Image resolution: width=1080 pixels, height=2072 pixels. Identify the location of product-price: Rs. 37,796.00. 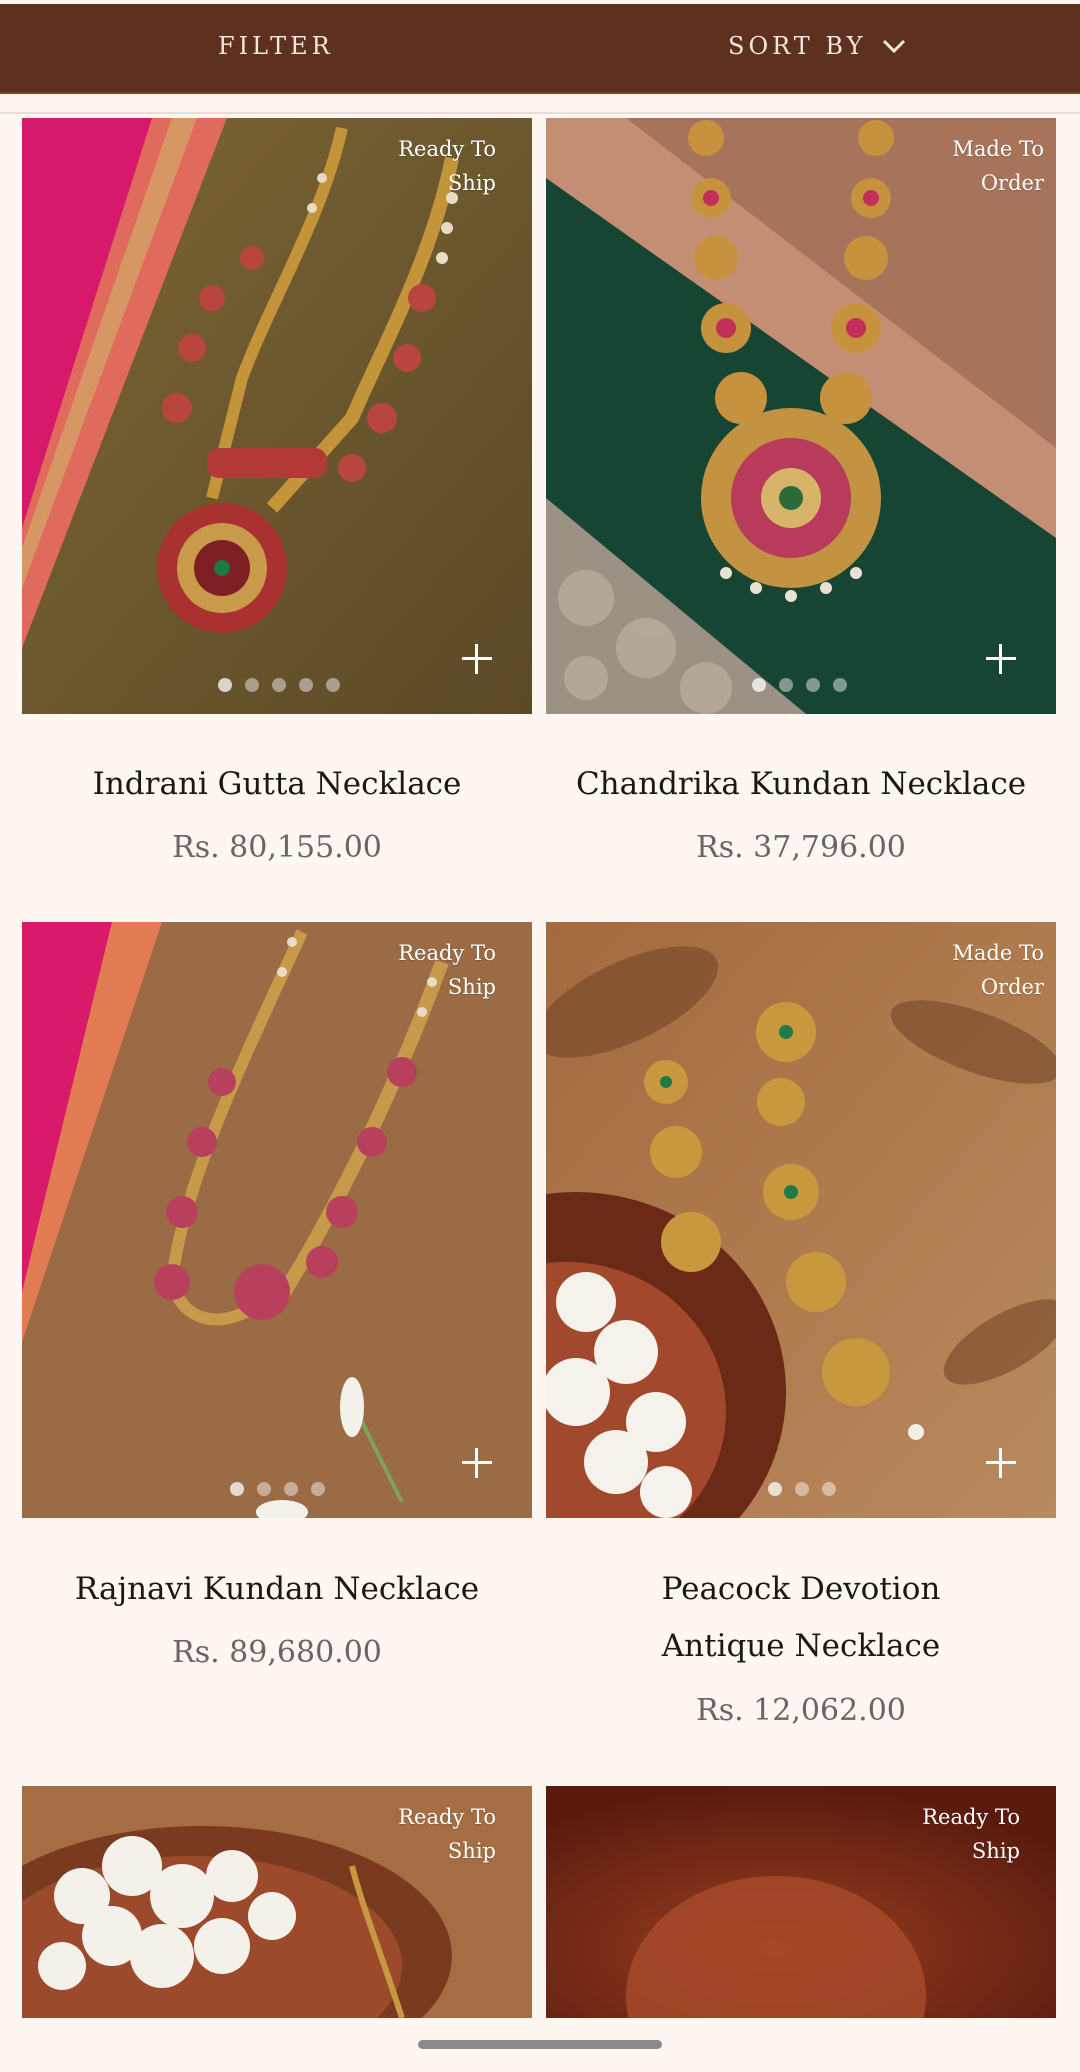
(801, 847).